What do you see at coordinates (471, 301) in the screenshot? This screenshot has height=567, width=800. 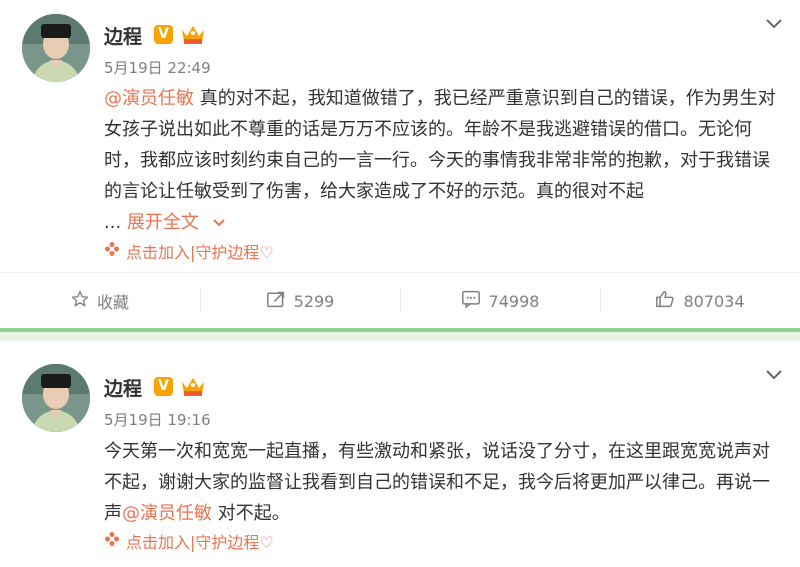 I see `comment-icon` at bounding box center [471, 301].